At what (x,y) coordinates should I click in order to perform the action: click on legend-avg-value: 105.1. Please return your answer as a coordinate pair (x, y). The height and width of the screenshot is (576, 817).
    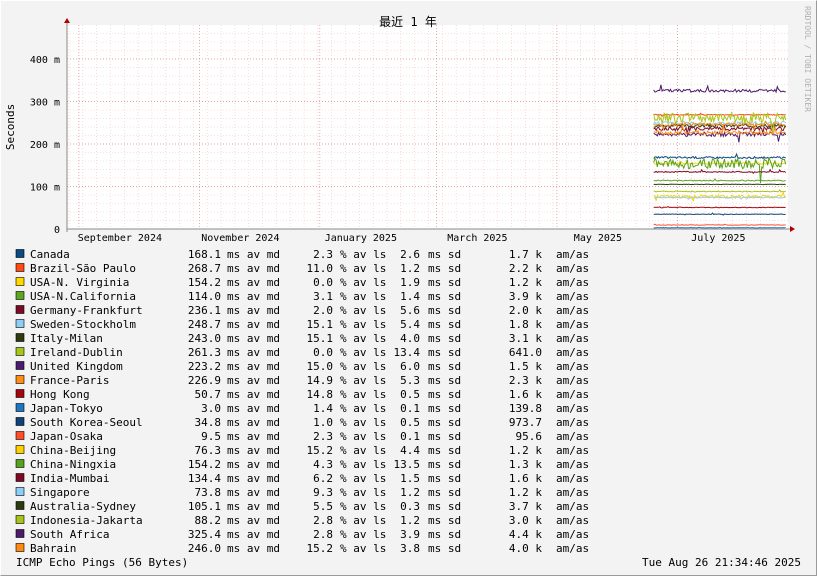
    Looking at the image, I should click on (204, 506).